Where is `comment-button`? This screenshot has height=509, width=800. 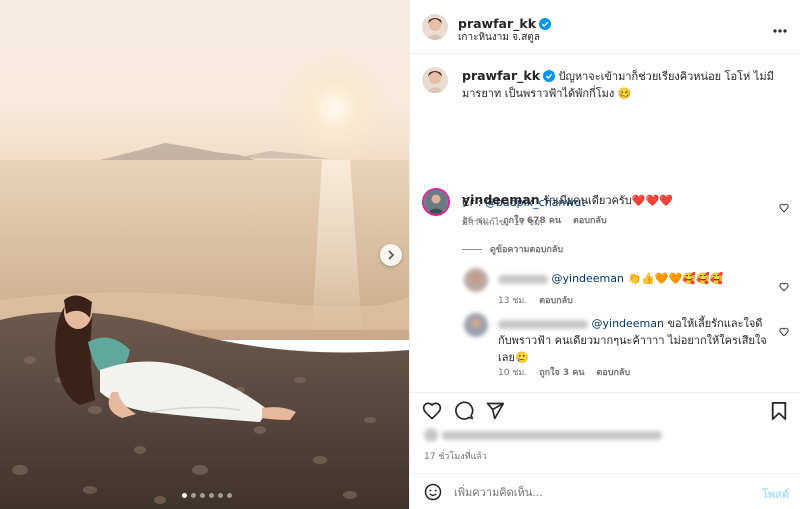 comment-button is located at coordinates (464, 413).